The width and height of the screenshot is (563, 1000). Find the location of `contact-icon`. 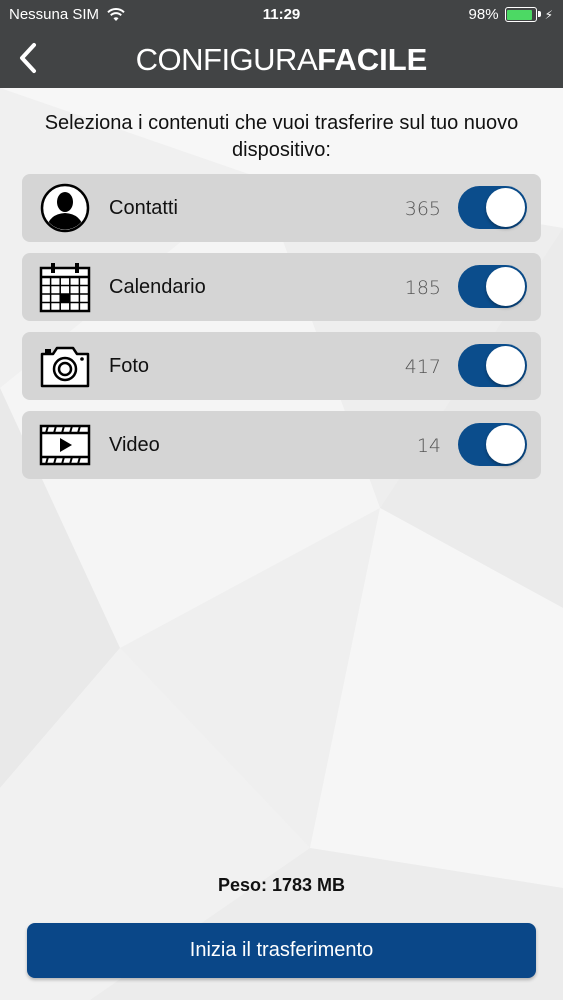

contact-icon is located at coordinates (65, 208).